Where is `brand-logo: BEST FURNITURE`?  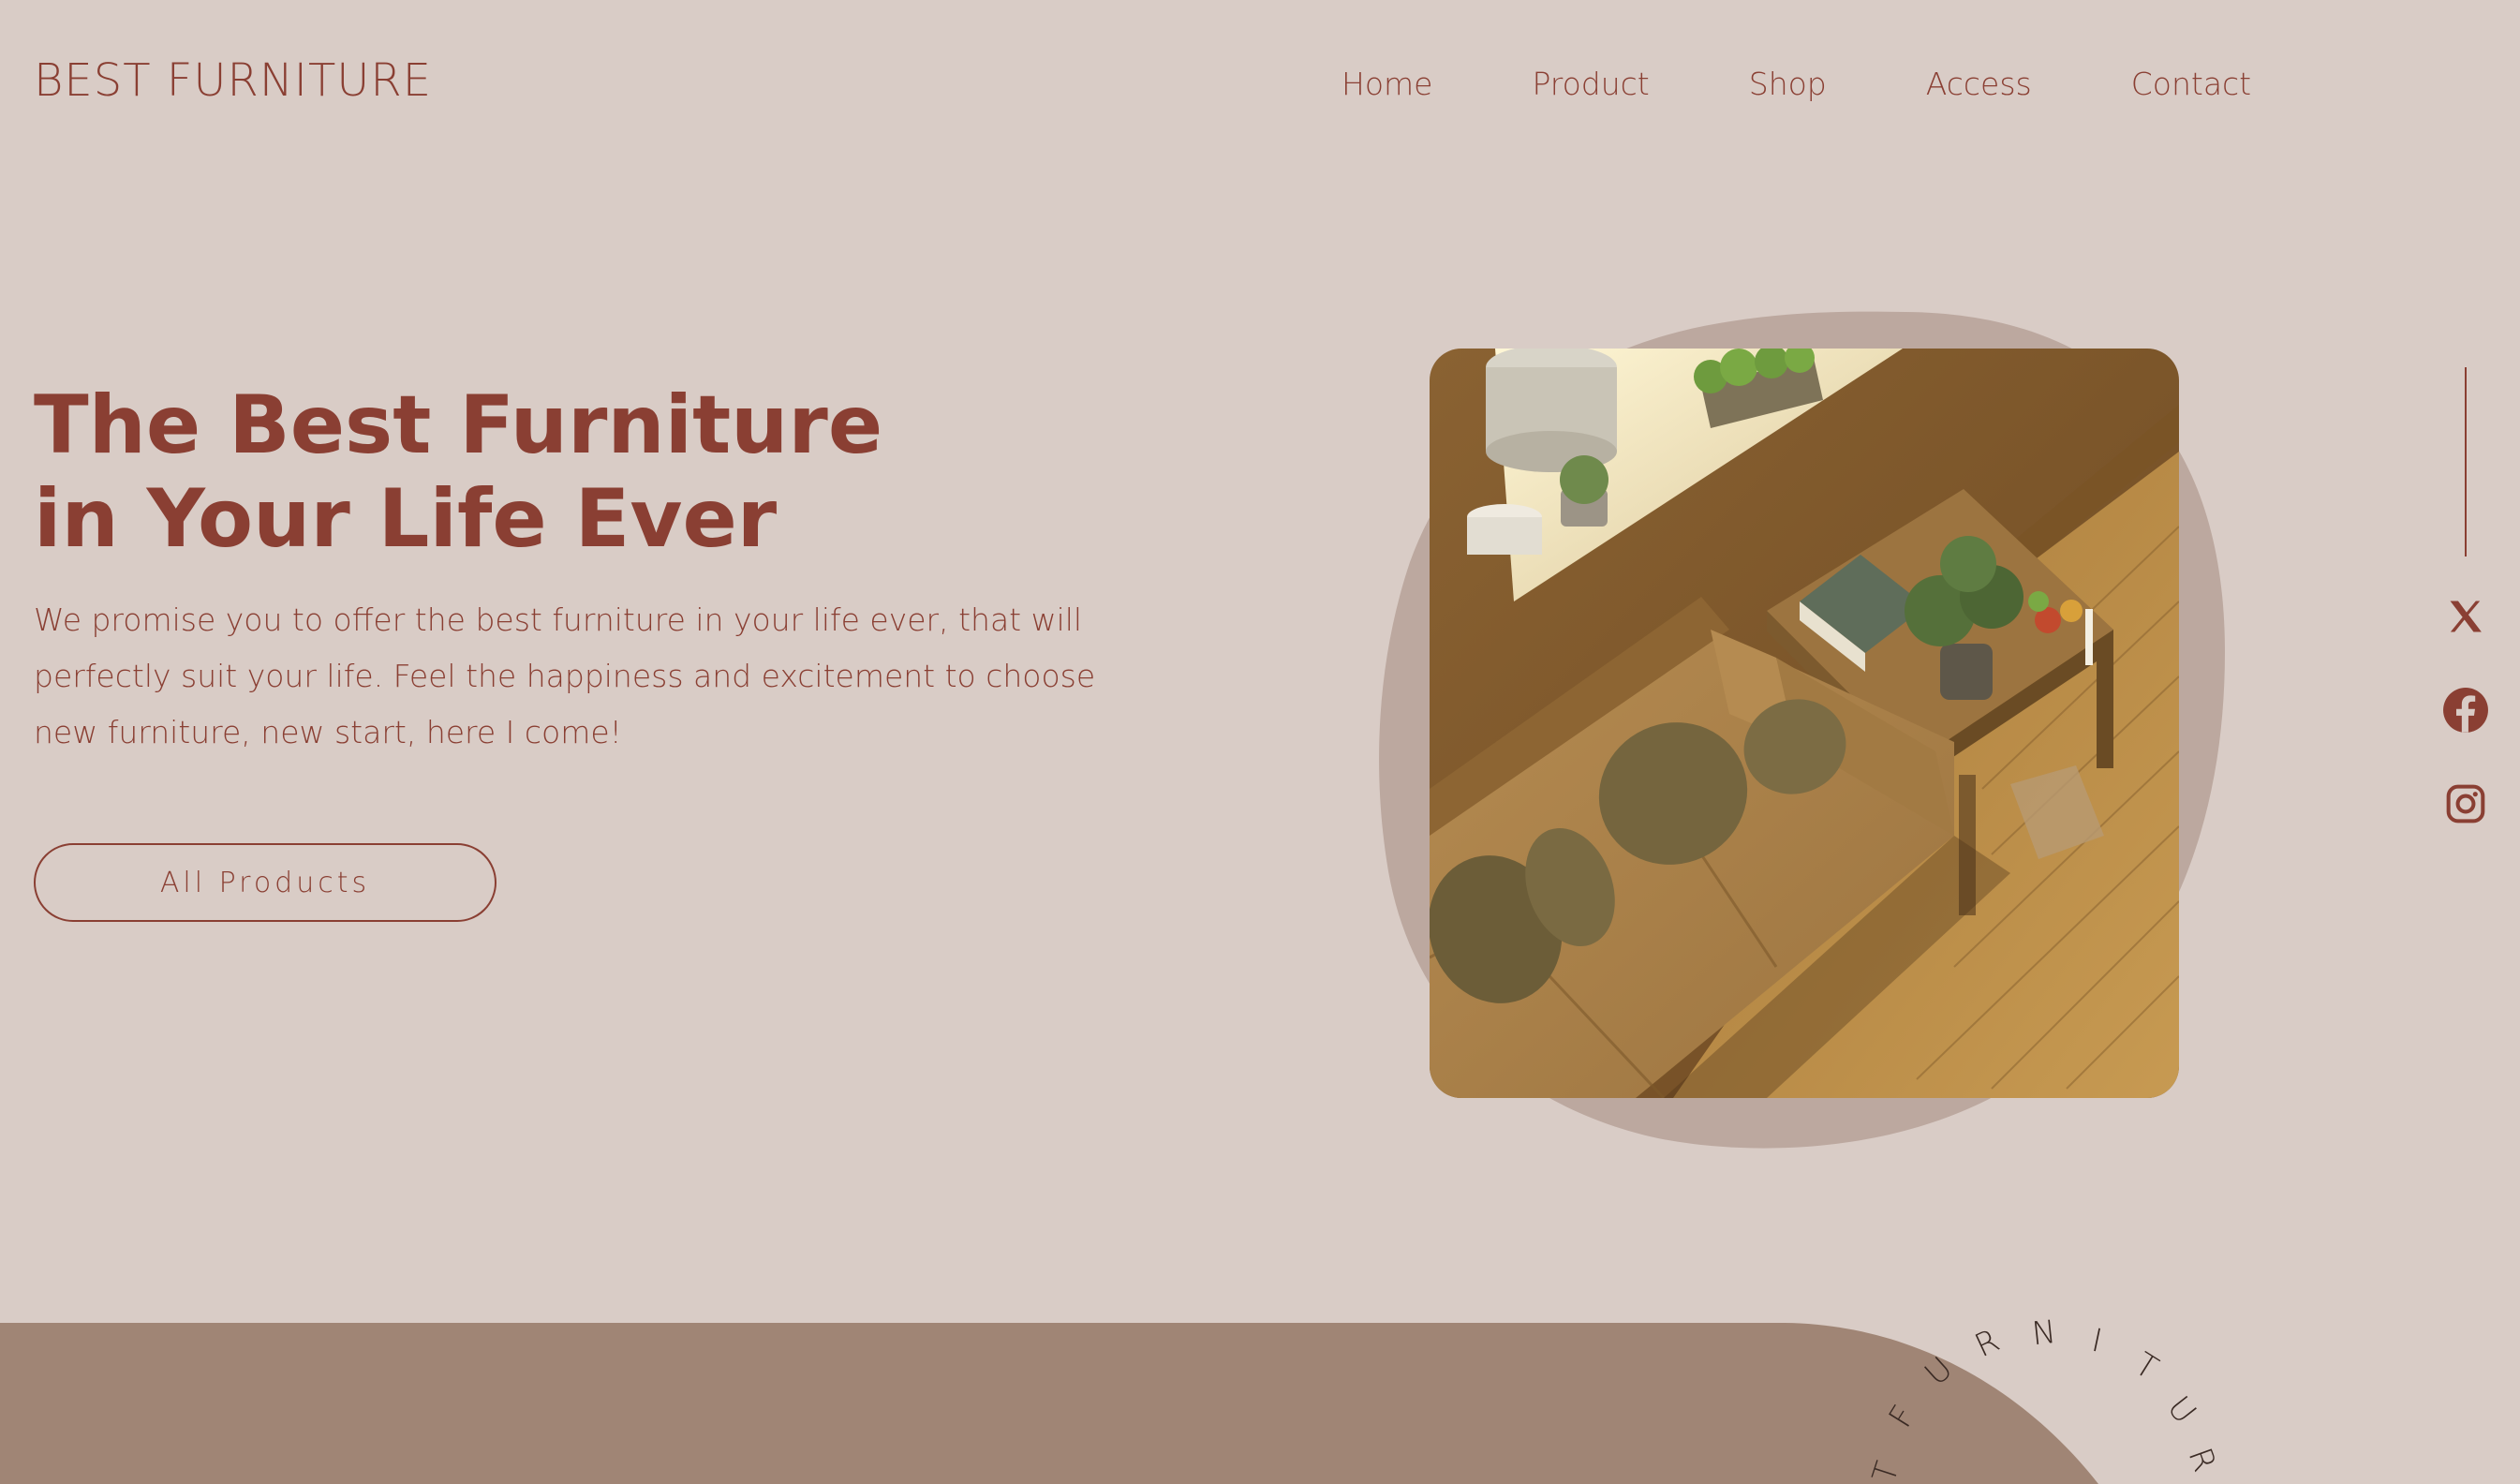
brand-logo: BEST FURNITURE is located at coordinates (233, 80).